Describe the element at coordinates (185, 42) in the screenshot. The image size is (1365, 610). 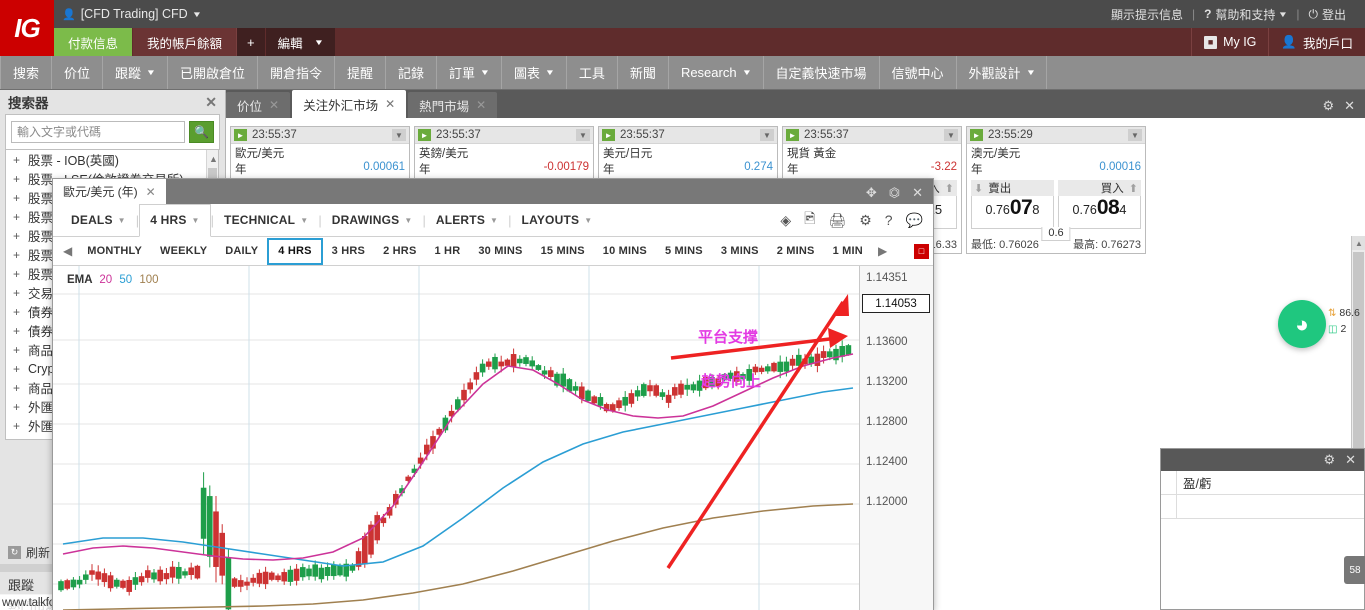
I see `account-tab-balance: 我的帳戶餘額` at that location.